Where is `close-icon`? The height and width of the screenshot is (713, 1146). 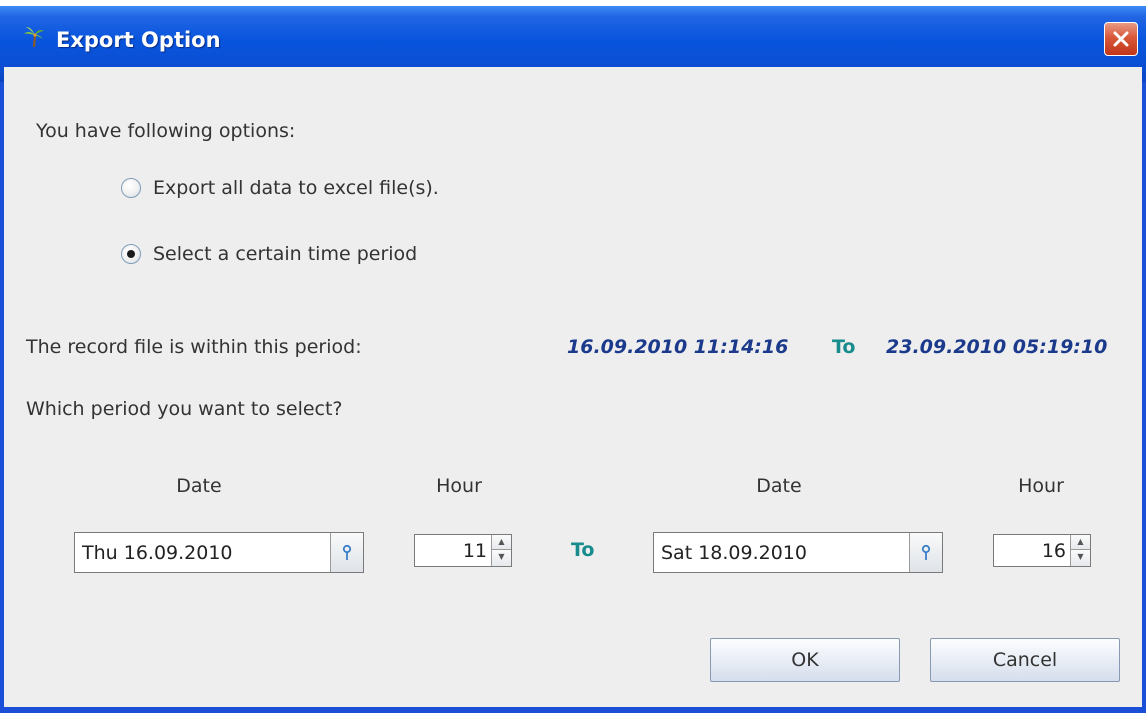
close-icon is located at coordinates (1121, 39).